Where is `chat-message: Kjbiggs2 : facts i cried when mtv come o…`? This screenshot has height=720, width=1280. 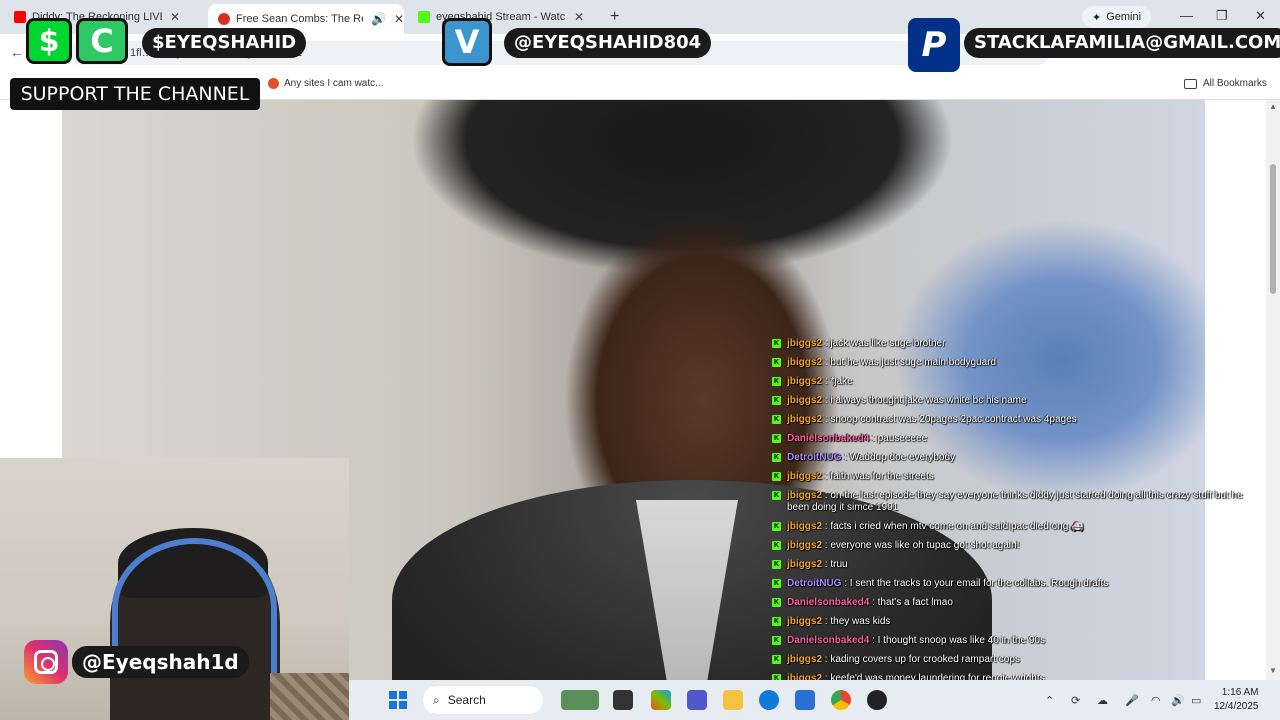
chat-message: Kjbiggs2 : facts i cried when mtv come o… is located at coordinates (928, 526).